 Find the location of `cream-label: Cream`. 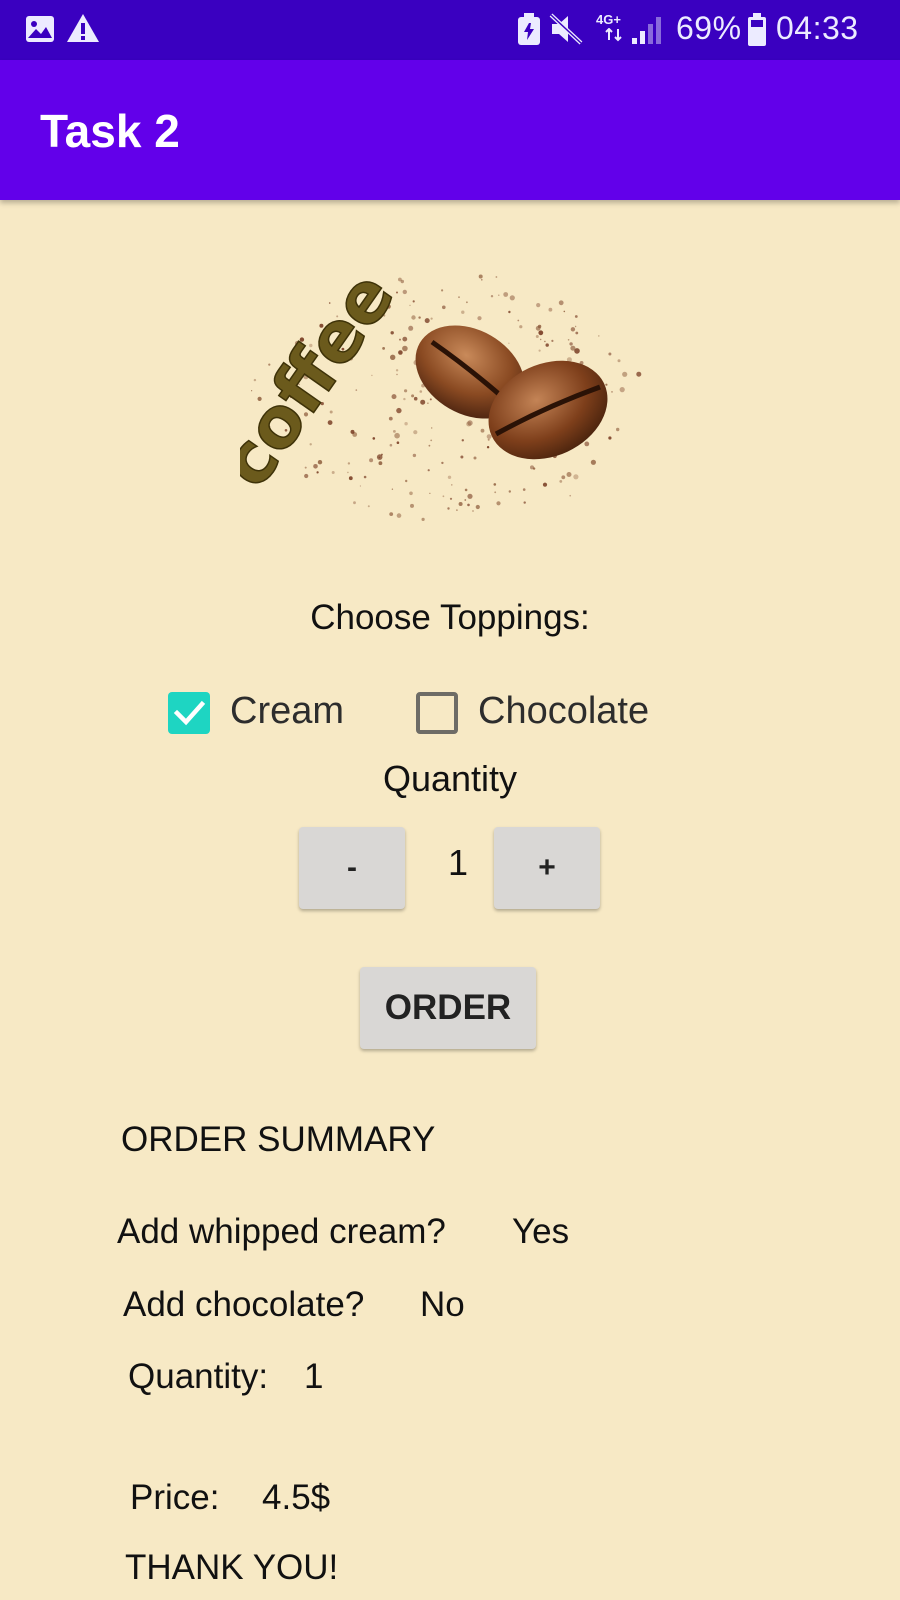

cream-label: Cream is located at coordinates (287, 711).